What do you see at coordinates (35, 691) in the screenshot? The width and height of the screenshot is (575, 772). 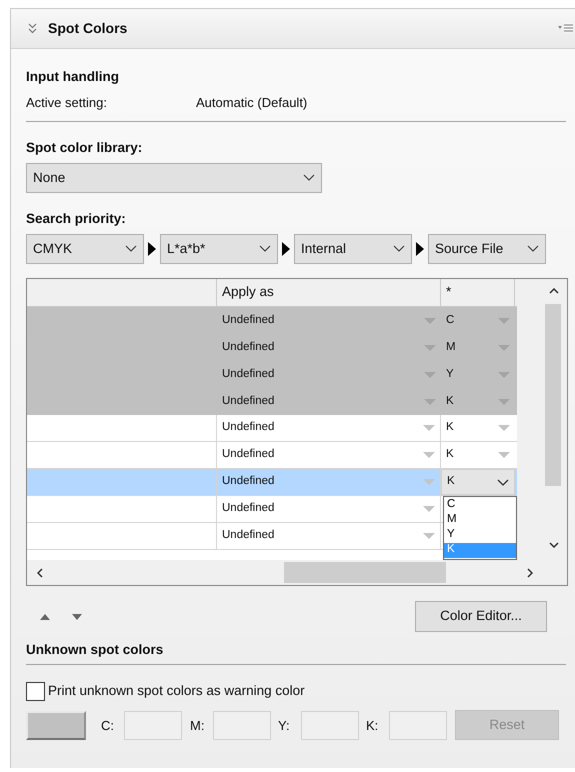 I see `checkbox` at bounding box center [35, 691].